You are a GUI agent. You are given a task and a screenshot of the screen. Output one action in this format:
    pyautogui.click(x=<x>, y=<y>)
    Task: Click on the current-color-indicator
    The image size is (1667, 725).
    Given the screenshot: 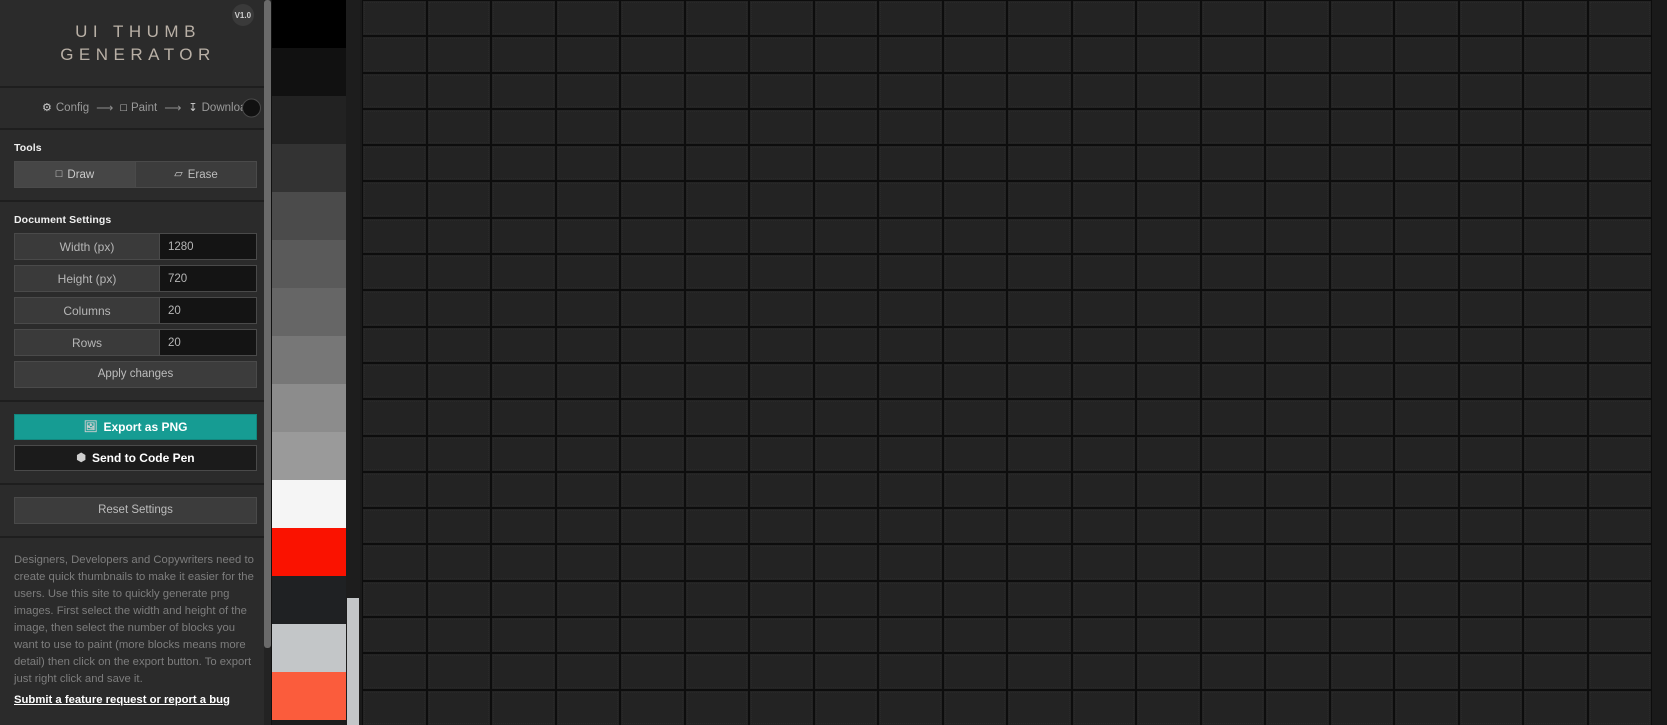 What is the action you would take?
    pyautogui.click(x=251, y=108)
    